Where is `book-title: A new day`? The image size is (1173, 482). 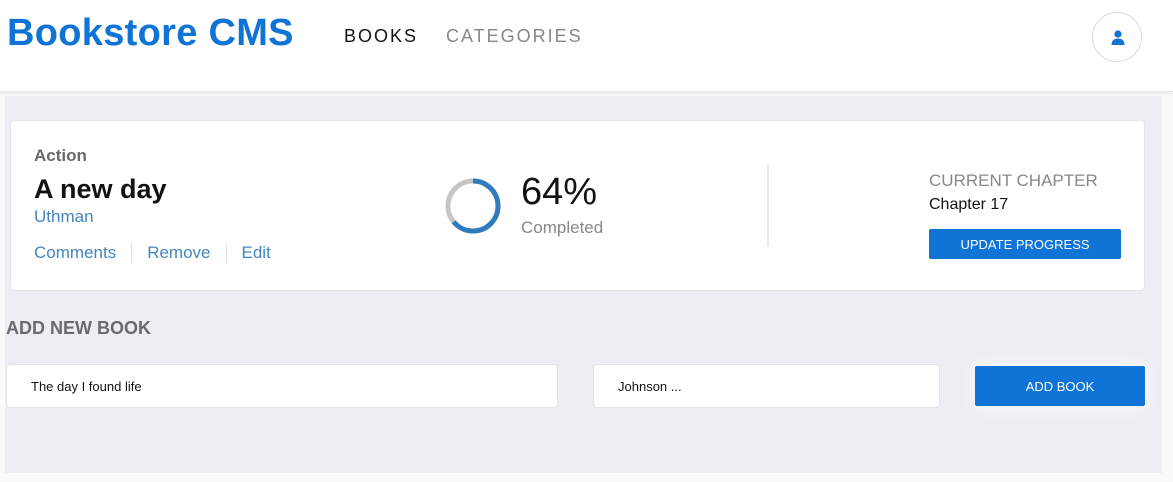 book-title: A new day is located at coordinates (100, 189).